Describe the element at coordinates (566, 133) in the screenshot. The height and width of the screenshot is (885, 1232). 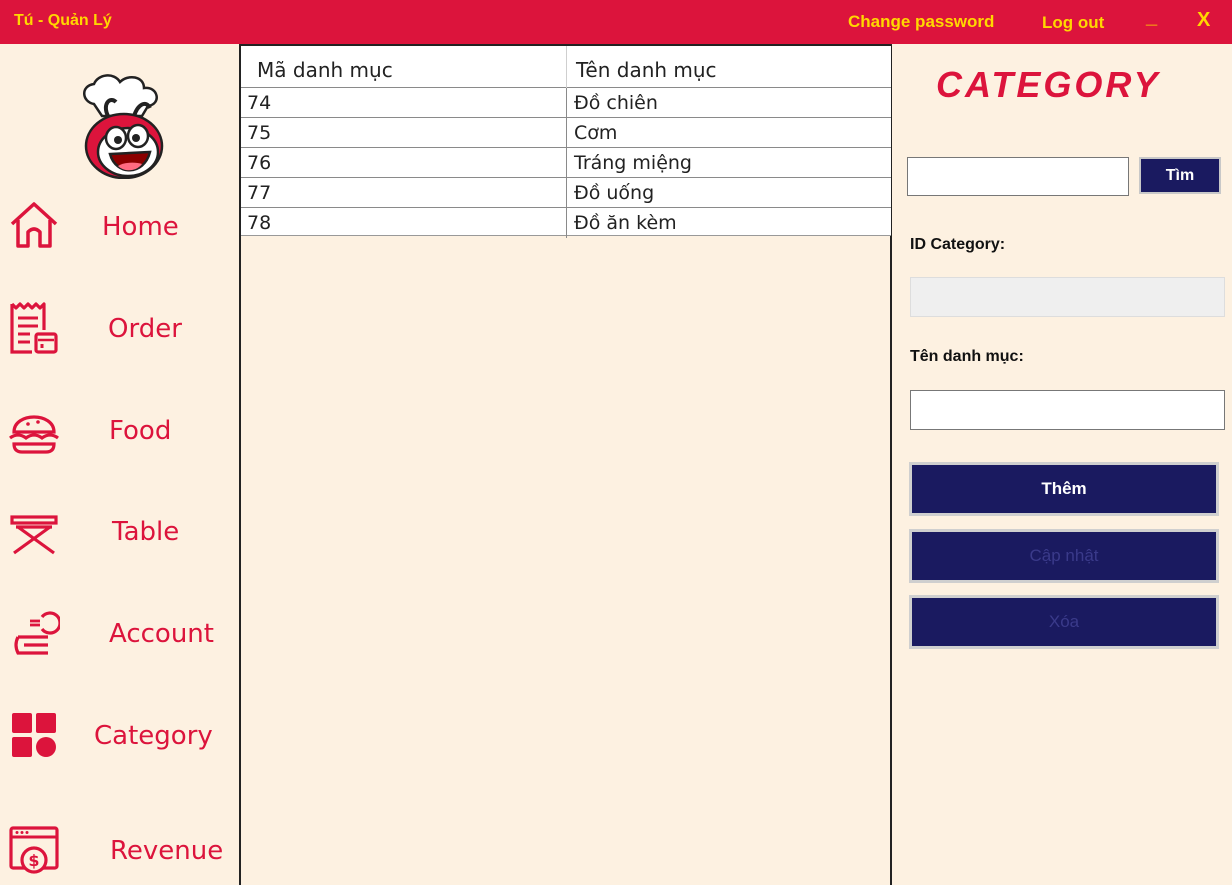
I see `table-row: 75 Cơm` at that location.